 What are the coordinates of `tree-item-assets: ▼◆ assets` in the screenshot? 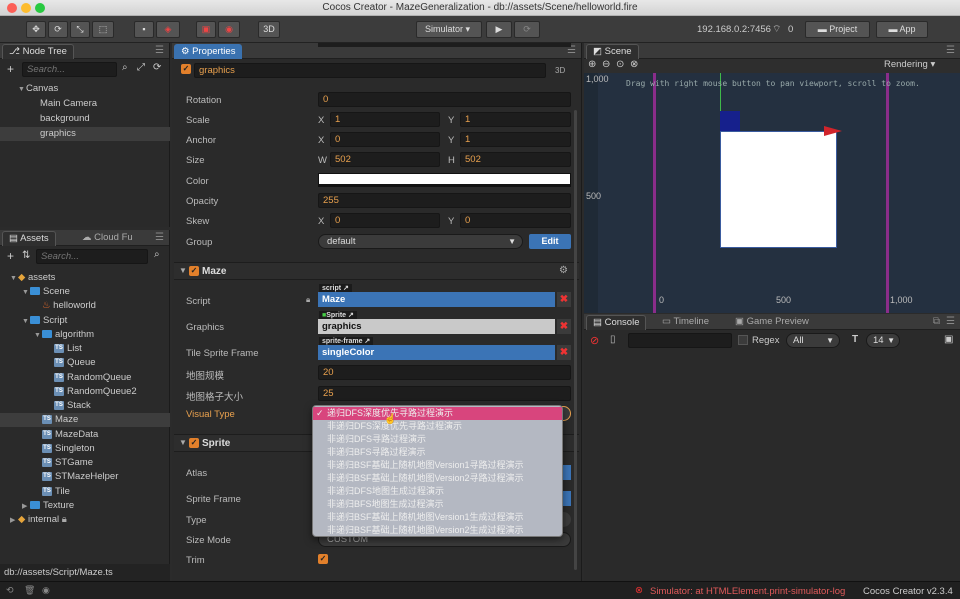 It's located at (27, 278).